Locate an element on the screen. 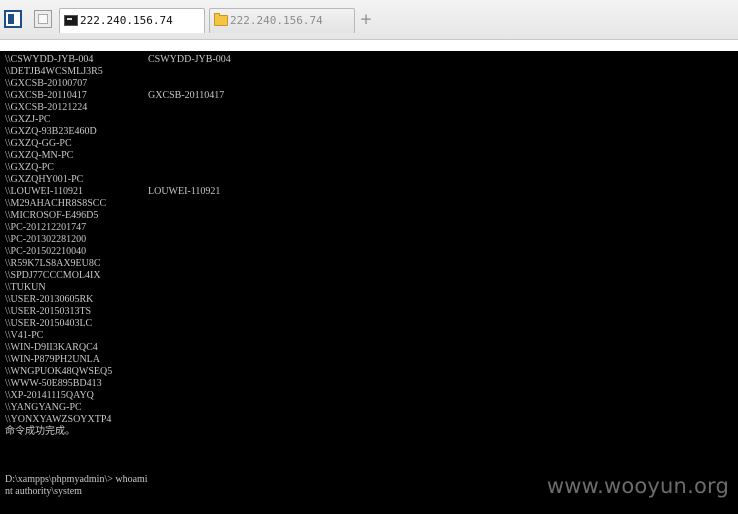 Image resolution: width=738 pixels, height=514 pixels. terminal-icon is located at coordinates (71, 20).